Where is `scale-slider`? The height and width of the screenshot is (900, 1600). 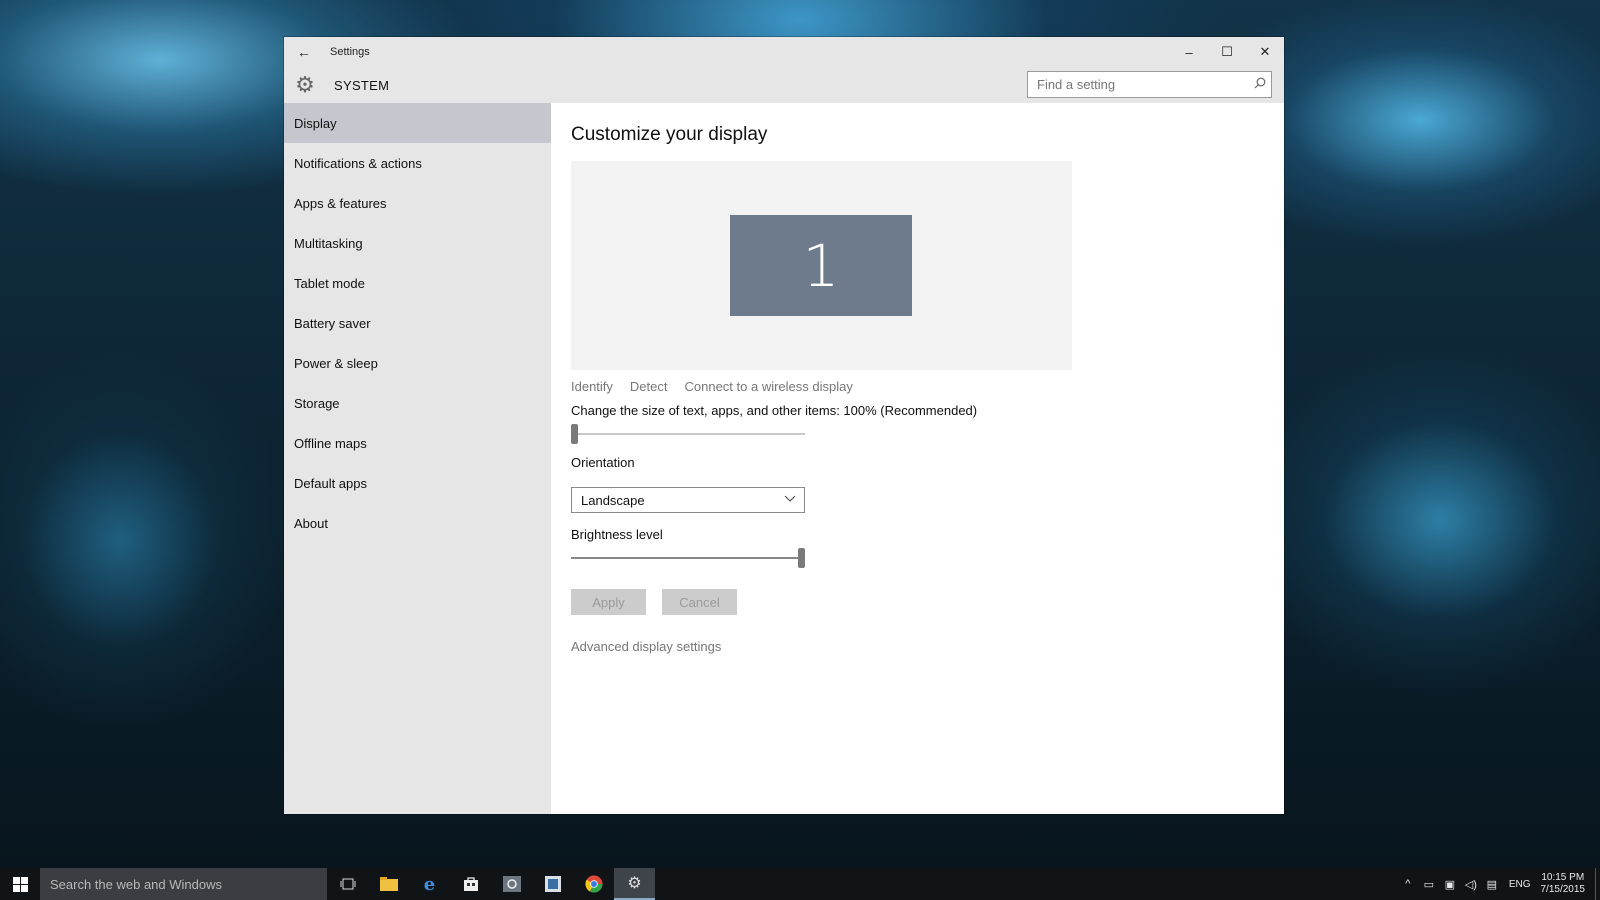 scale-slider is located at coordinates (688, 434).